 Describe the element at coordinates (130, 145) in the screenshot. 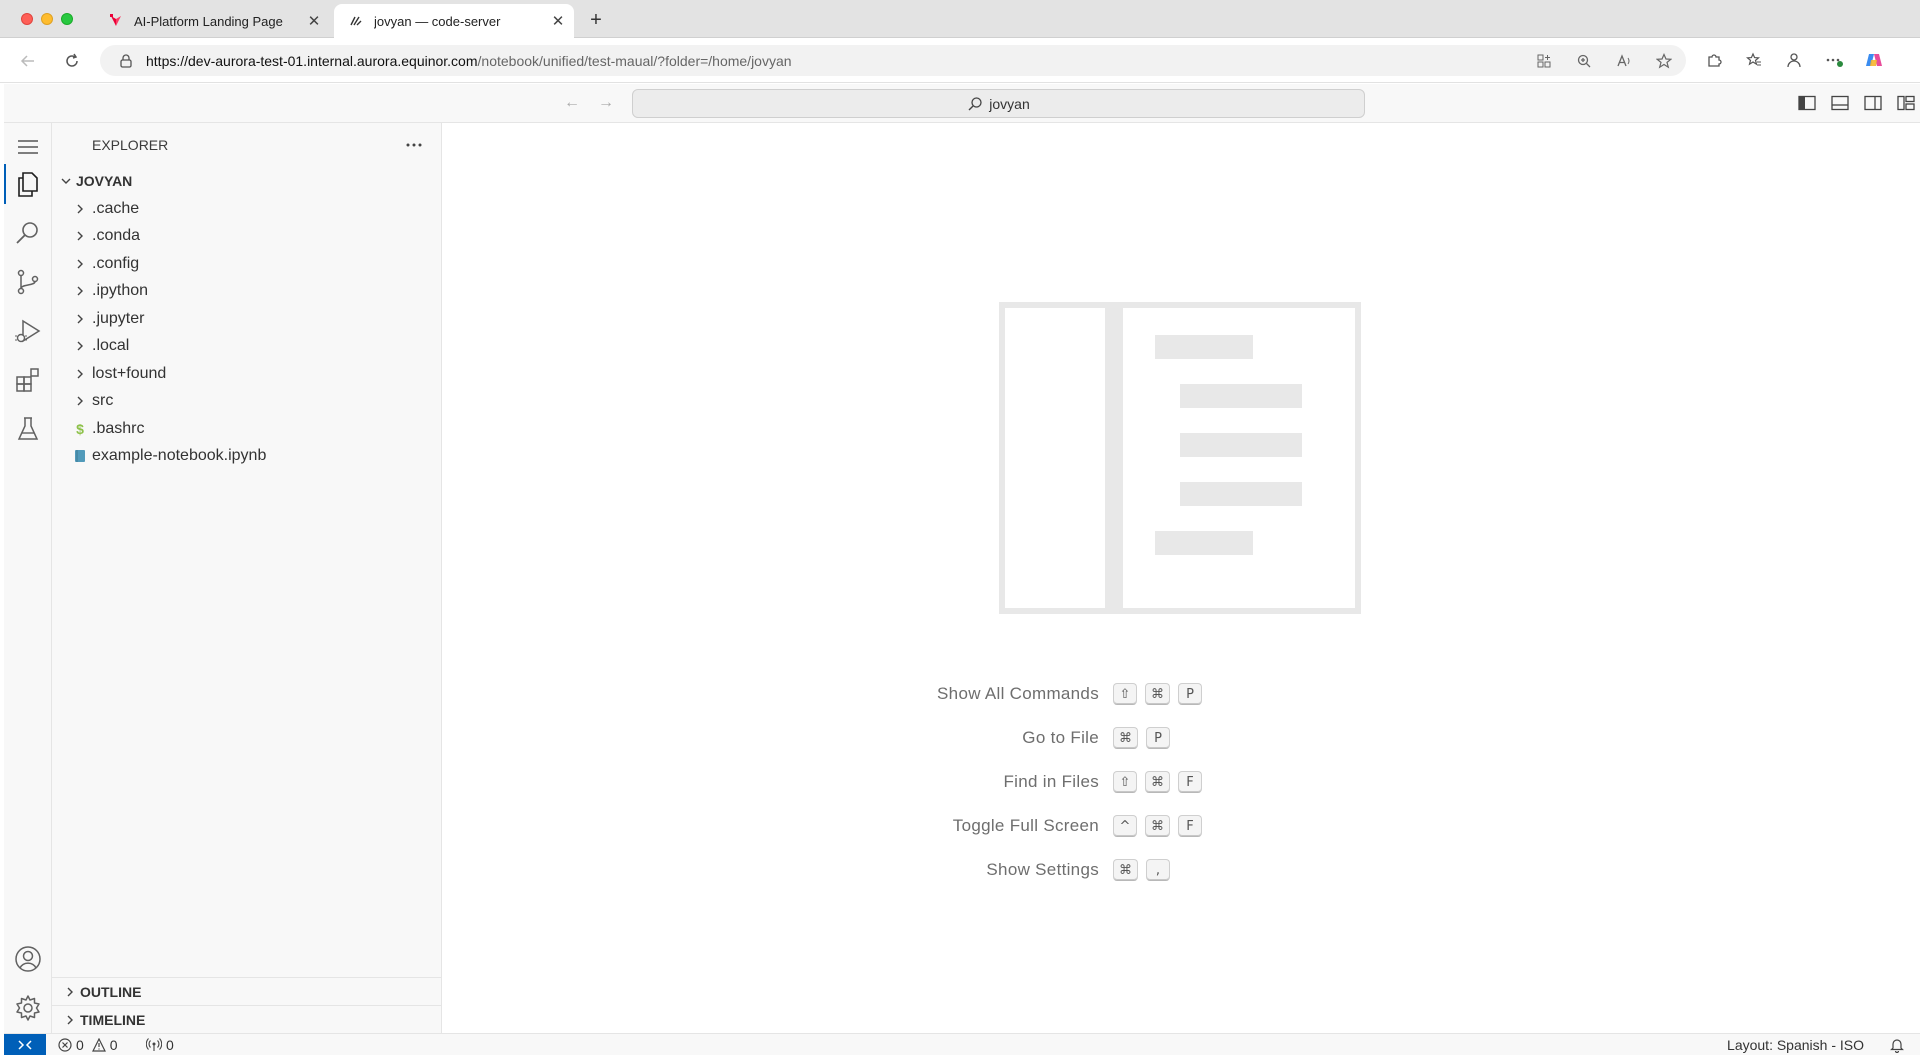

I see `explorer-title: EXPLORER` at that location.